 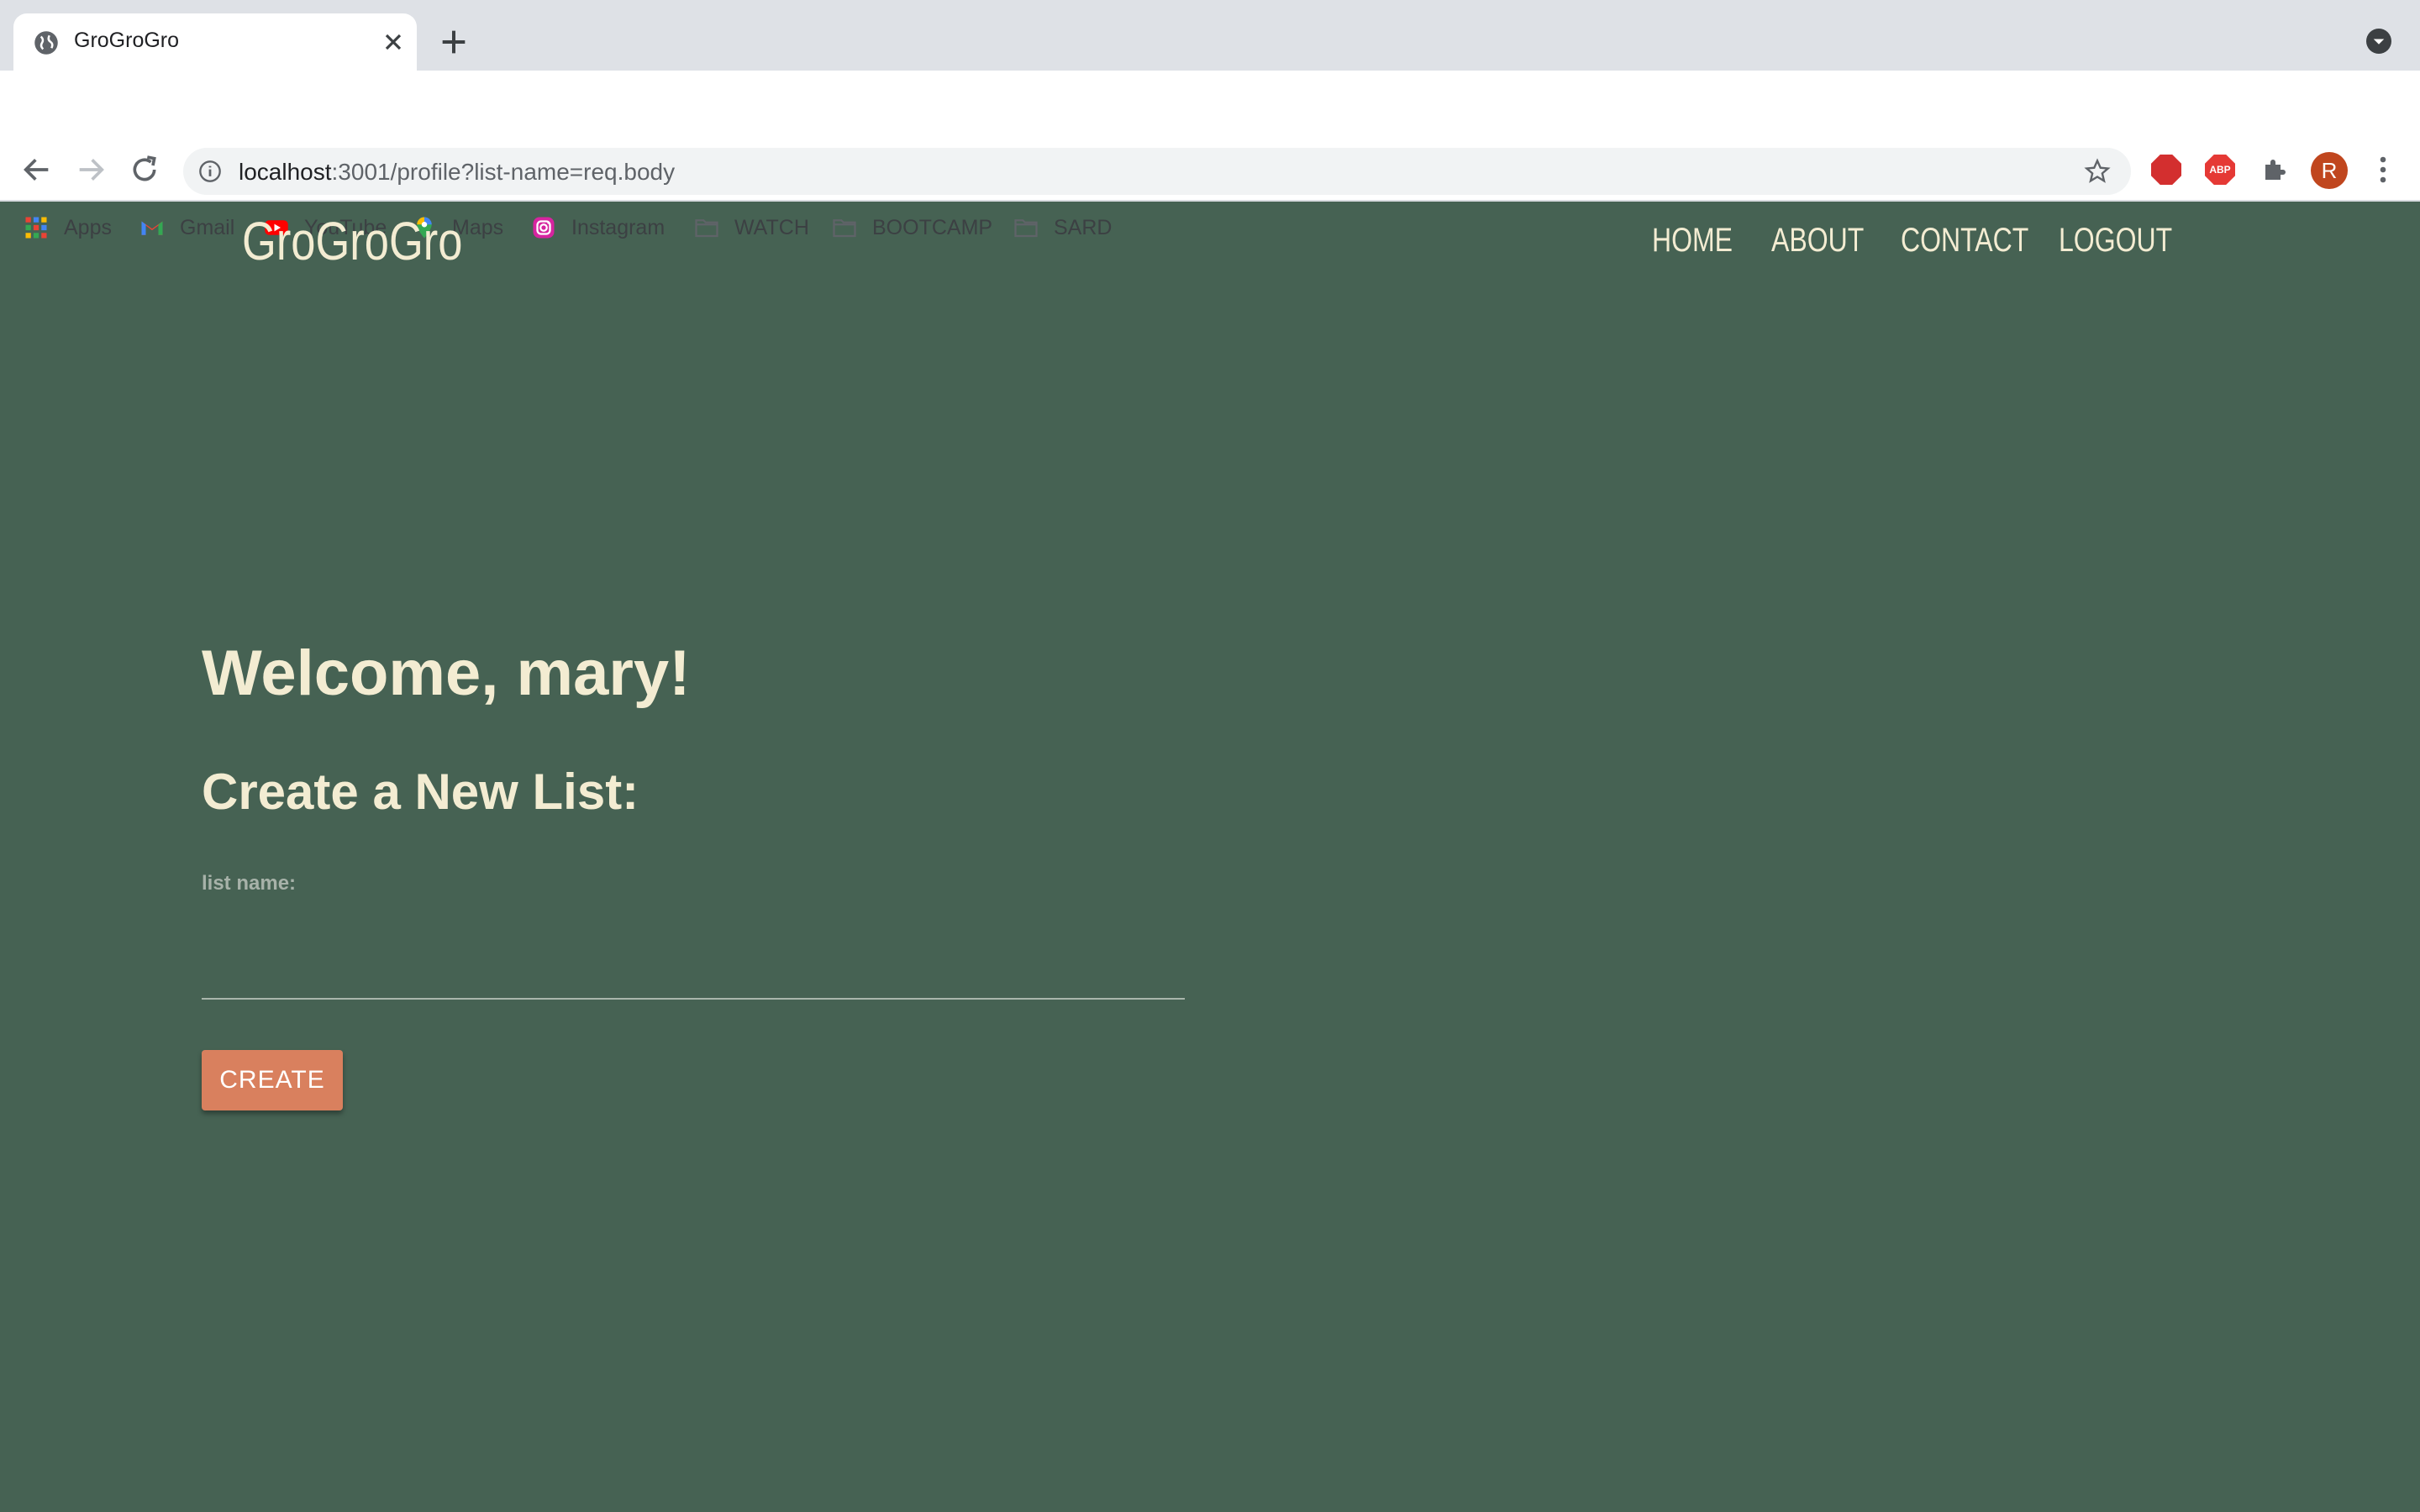 I want to click on gmail-icon, so click(x=152, y=228).